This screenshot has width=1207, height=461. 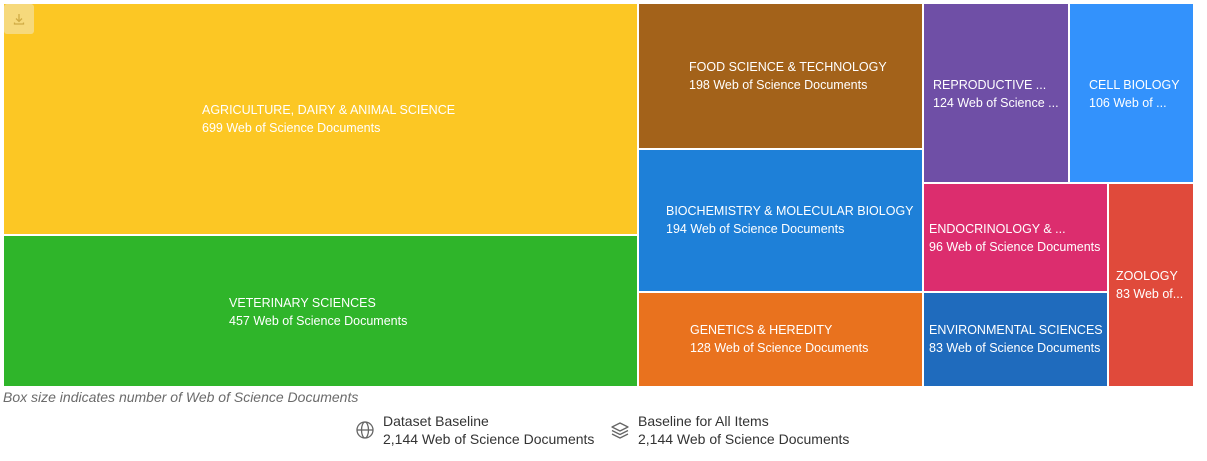 I want to click on tile-value-label: 198 Web of Science Documents, so click(x=778, y=85).